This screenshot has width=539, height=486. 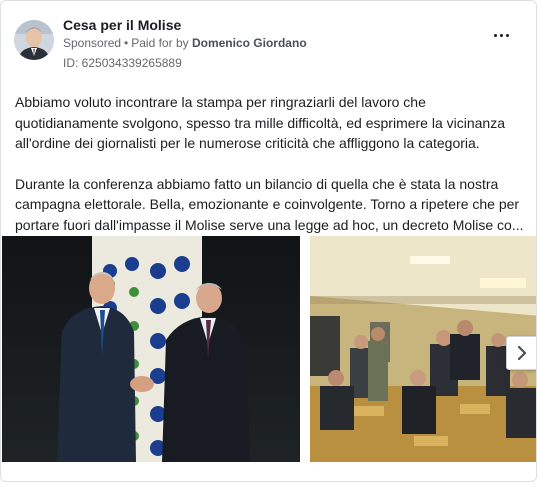 I want to click on avatar-portrait-image, so click(x=34, y=40).